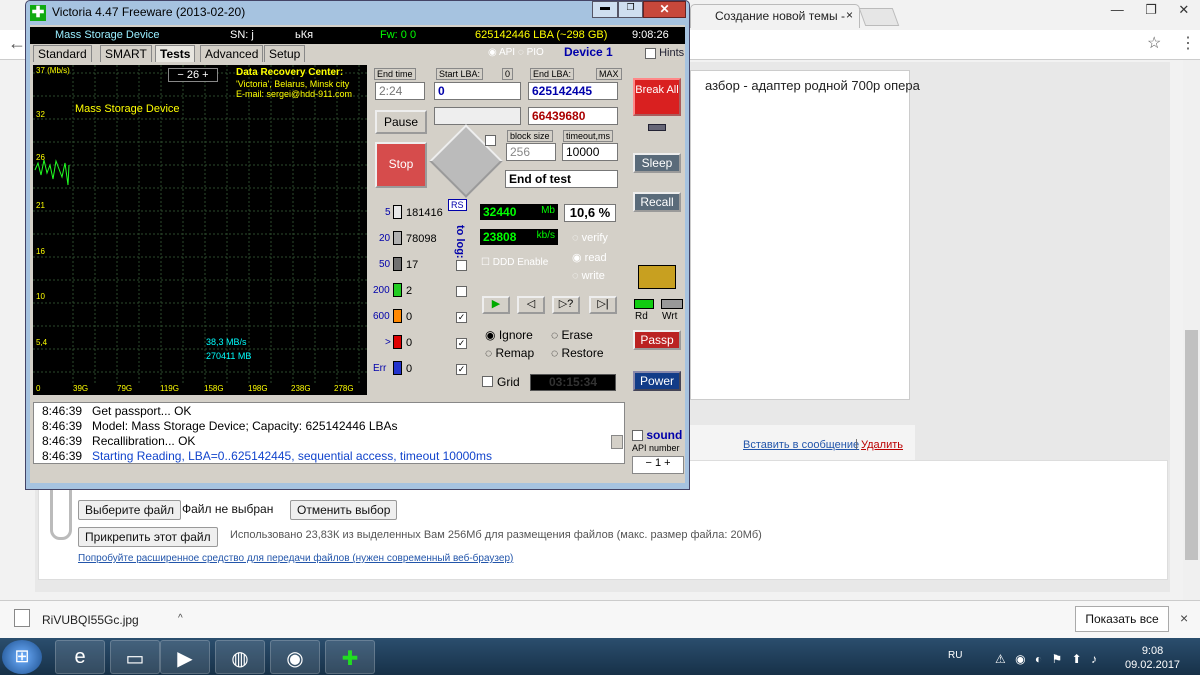  Describe the element at coordinates (603, 305) in the screenshot. I see `to-end-button: ▷|` at that location.